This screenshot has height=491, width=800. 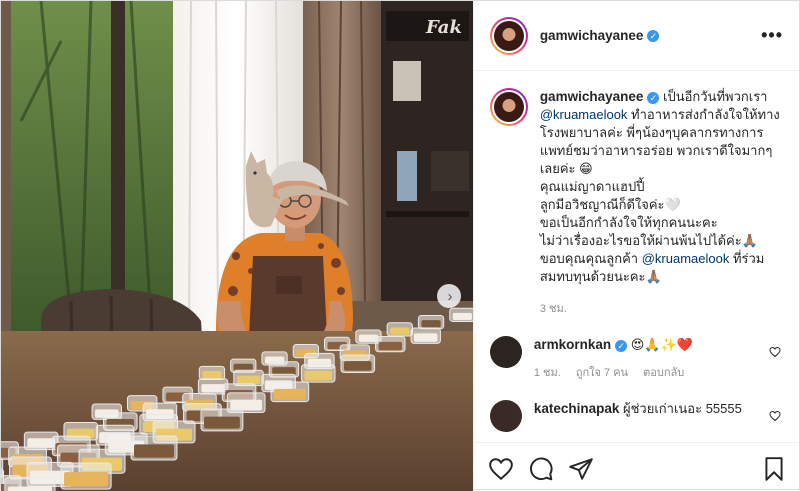 I want to click on caption-line-support: ขอเป็นอีกกำลังใจให้ทุกคนนะคะ, so click(x=628, y=222).